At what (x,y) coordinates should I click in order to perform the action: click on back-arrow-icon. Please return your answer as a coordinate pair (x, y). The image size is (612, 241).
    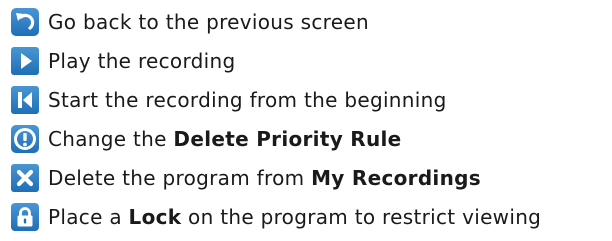
    Looking at the image, I should click on (25, 22).